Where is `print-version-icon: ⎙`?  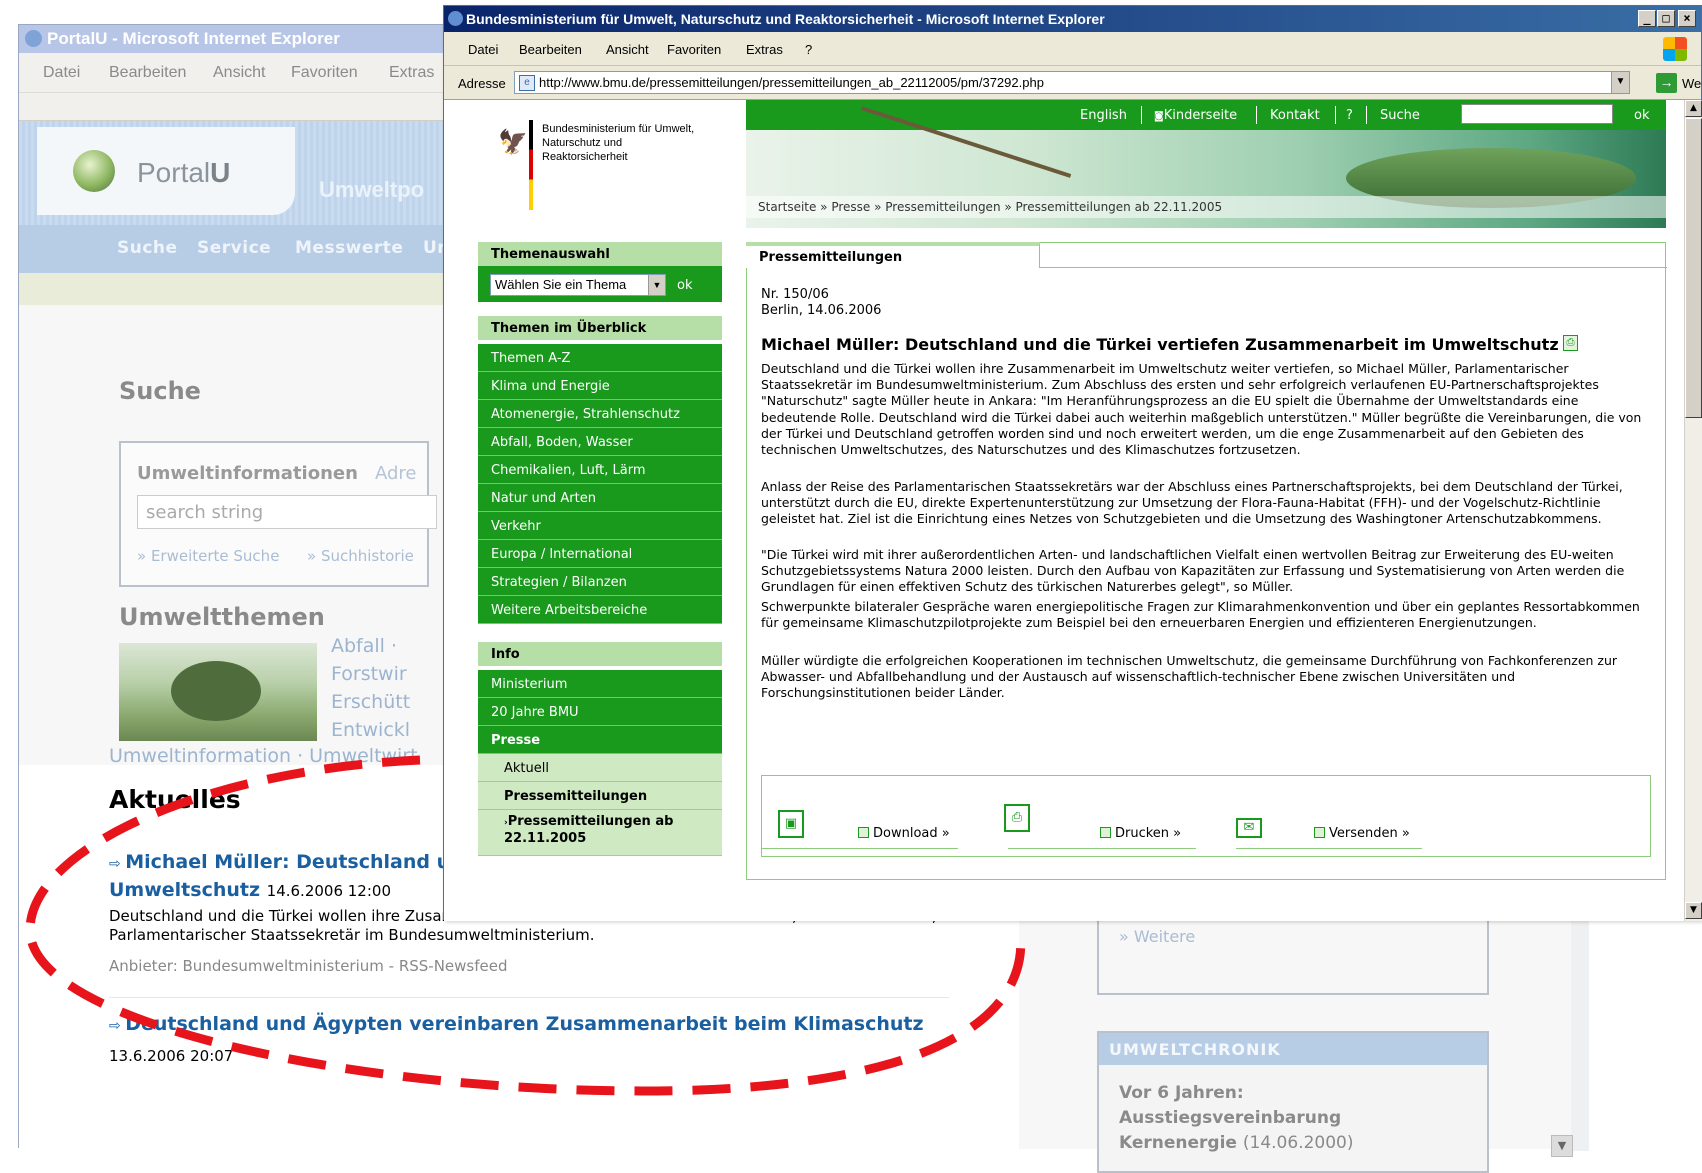 print-version-icon: ⎙ is located at coordinates (1570, 343).